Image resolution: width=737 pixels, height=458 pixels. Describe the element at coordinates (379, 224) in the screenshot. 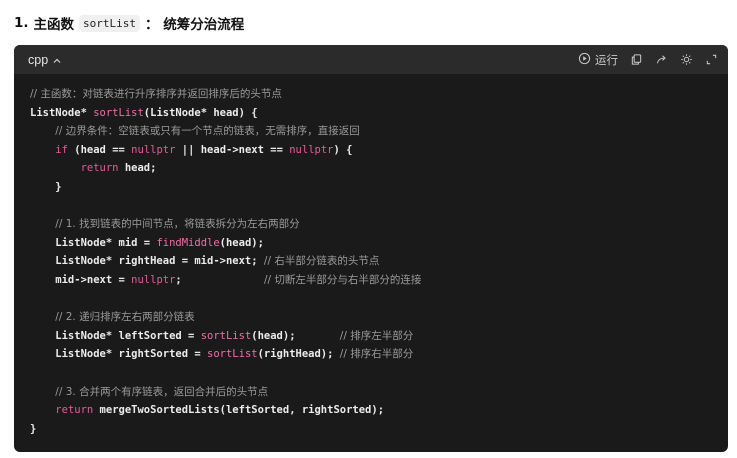

I see `code-line: // 1. 找到链表的中间节点，将链表拆分为左右两部分` at that location.